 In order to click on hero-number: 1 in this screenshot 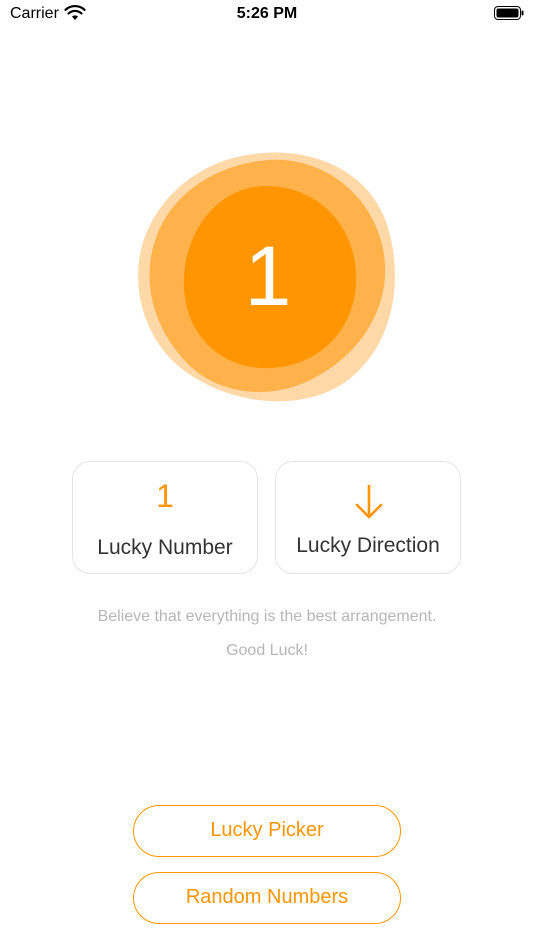, I will do `click(268, 276)`.